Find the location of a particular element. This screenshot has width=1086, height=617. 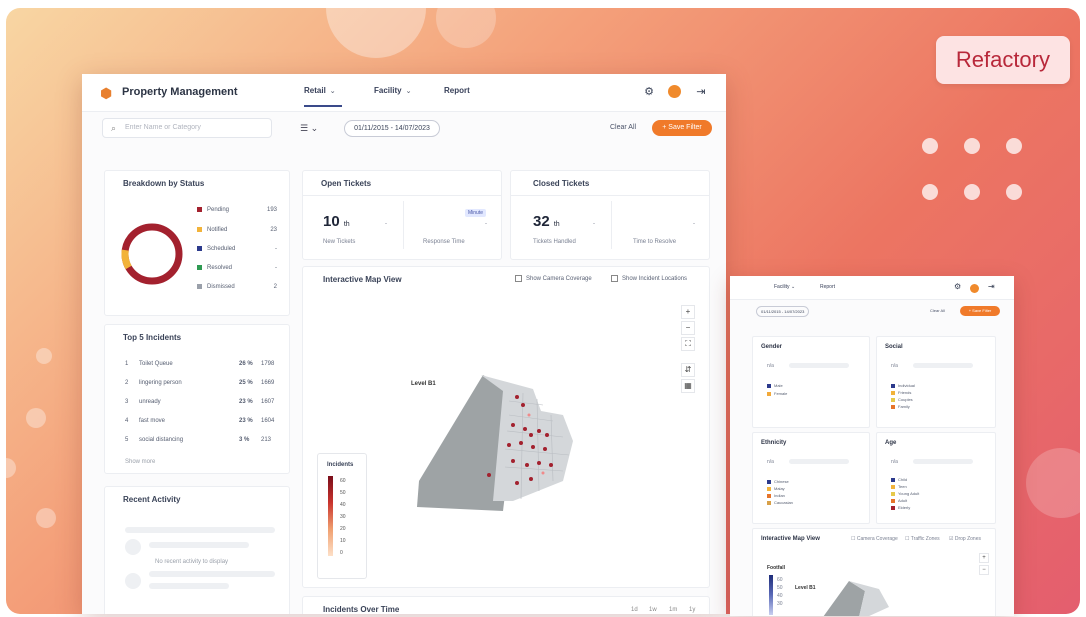

kpi-label: Response Time is located at coordinates (444, 242).